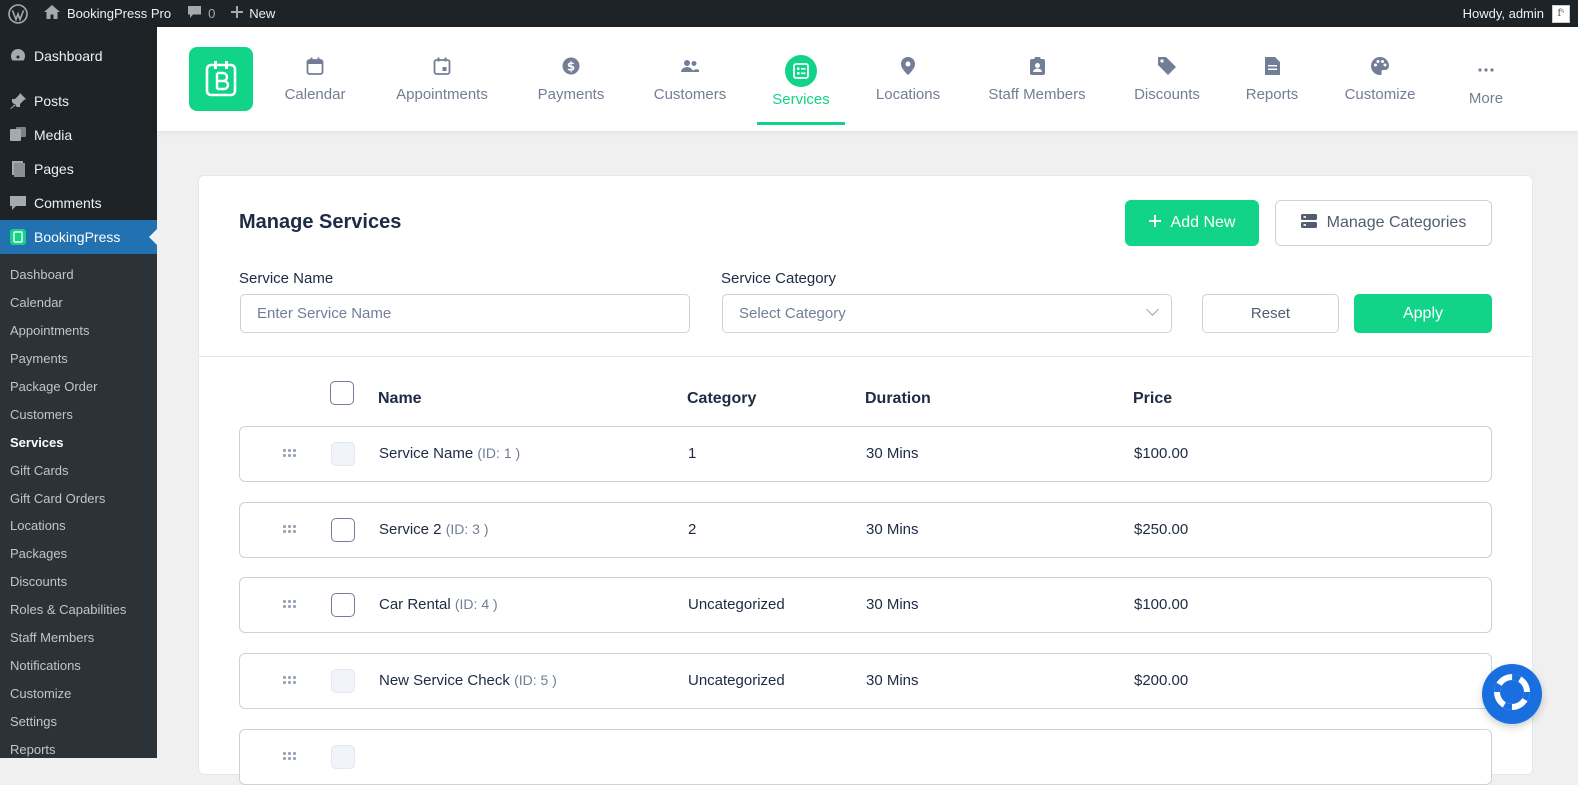 The image size is (1578, 785). I want to click on submenu-gift-cards: Gift Cards, so click(78, 470).